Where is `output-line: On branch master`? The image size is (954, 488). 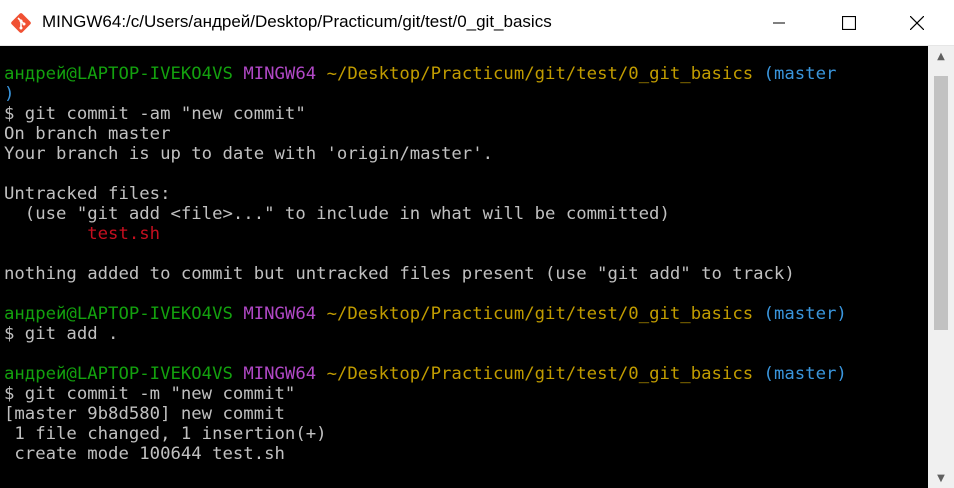
output-line: On branch master is located at coordinates (87, 134).